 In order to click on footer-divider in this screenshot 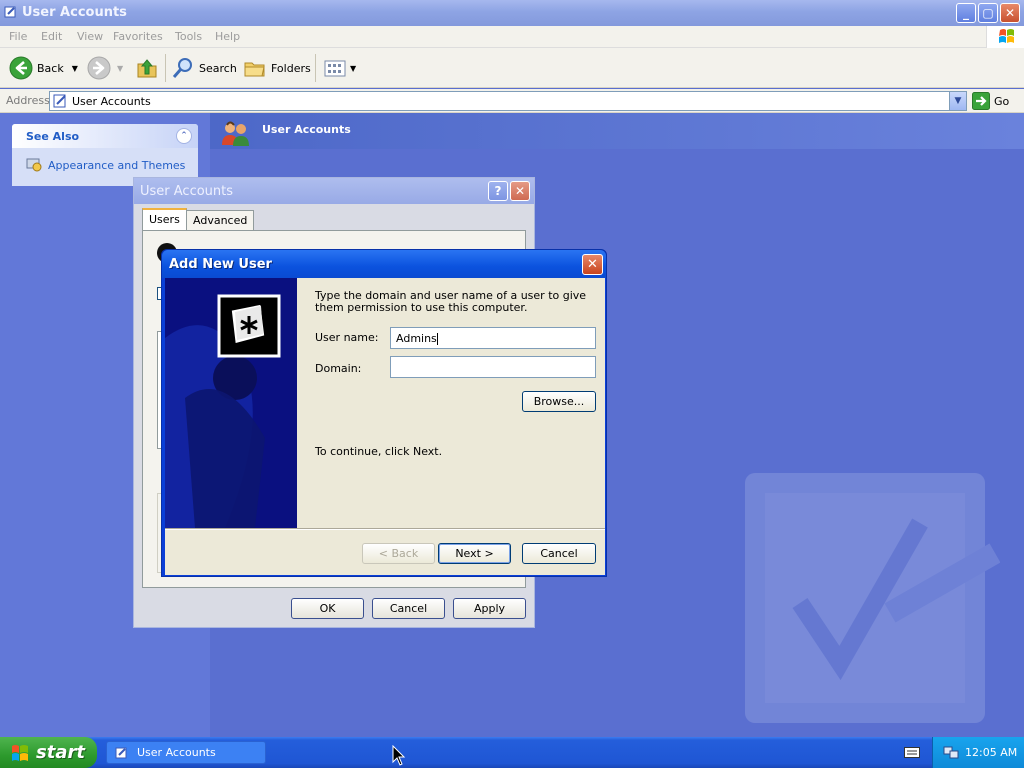, I will do `click(385, 529)`.